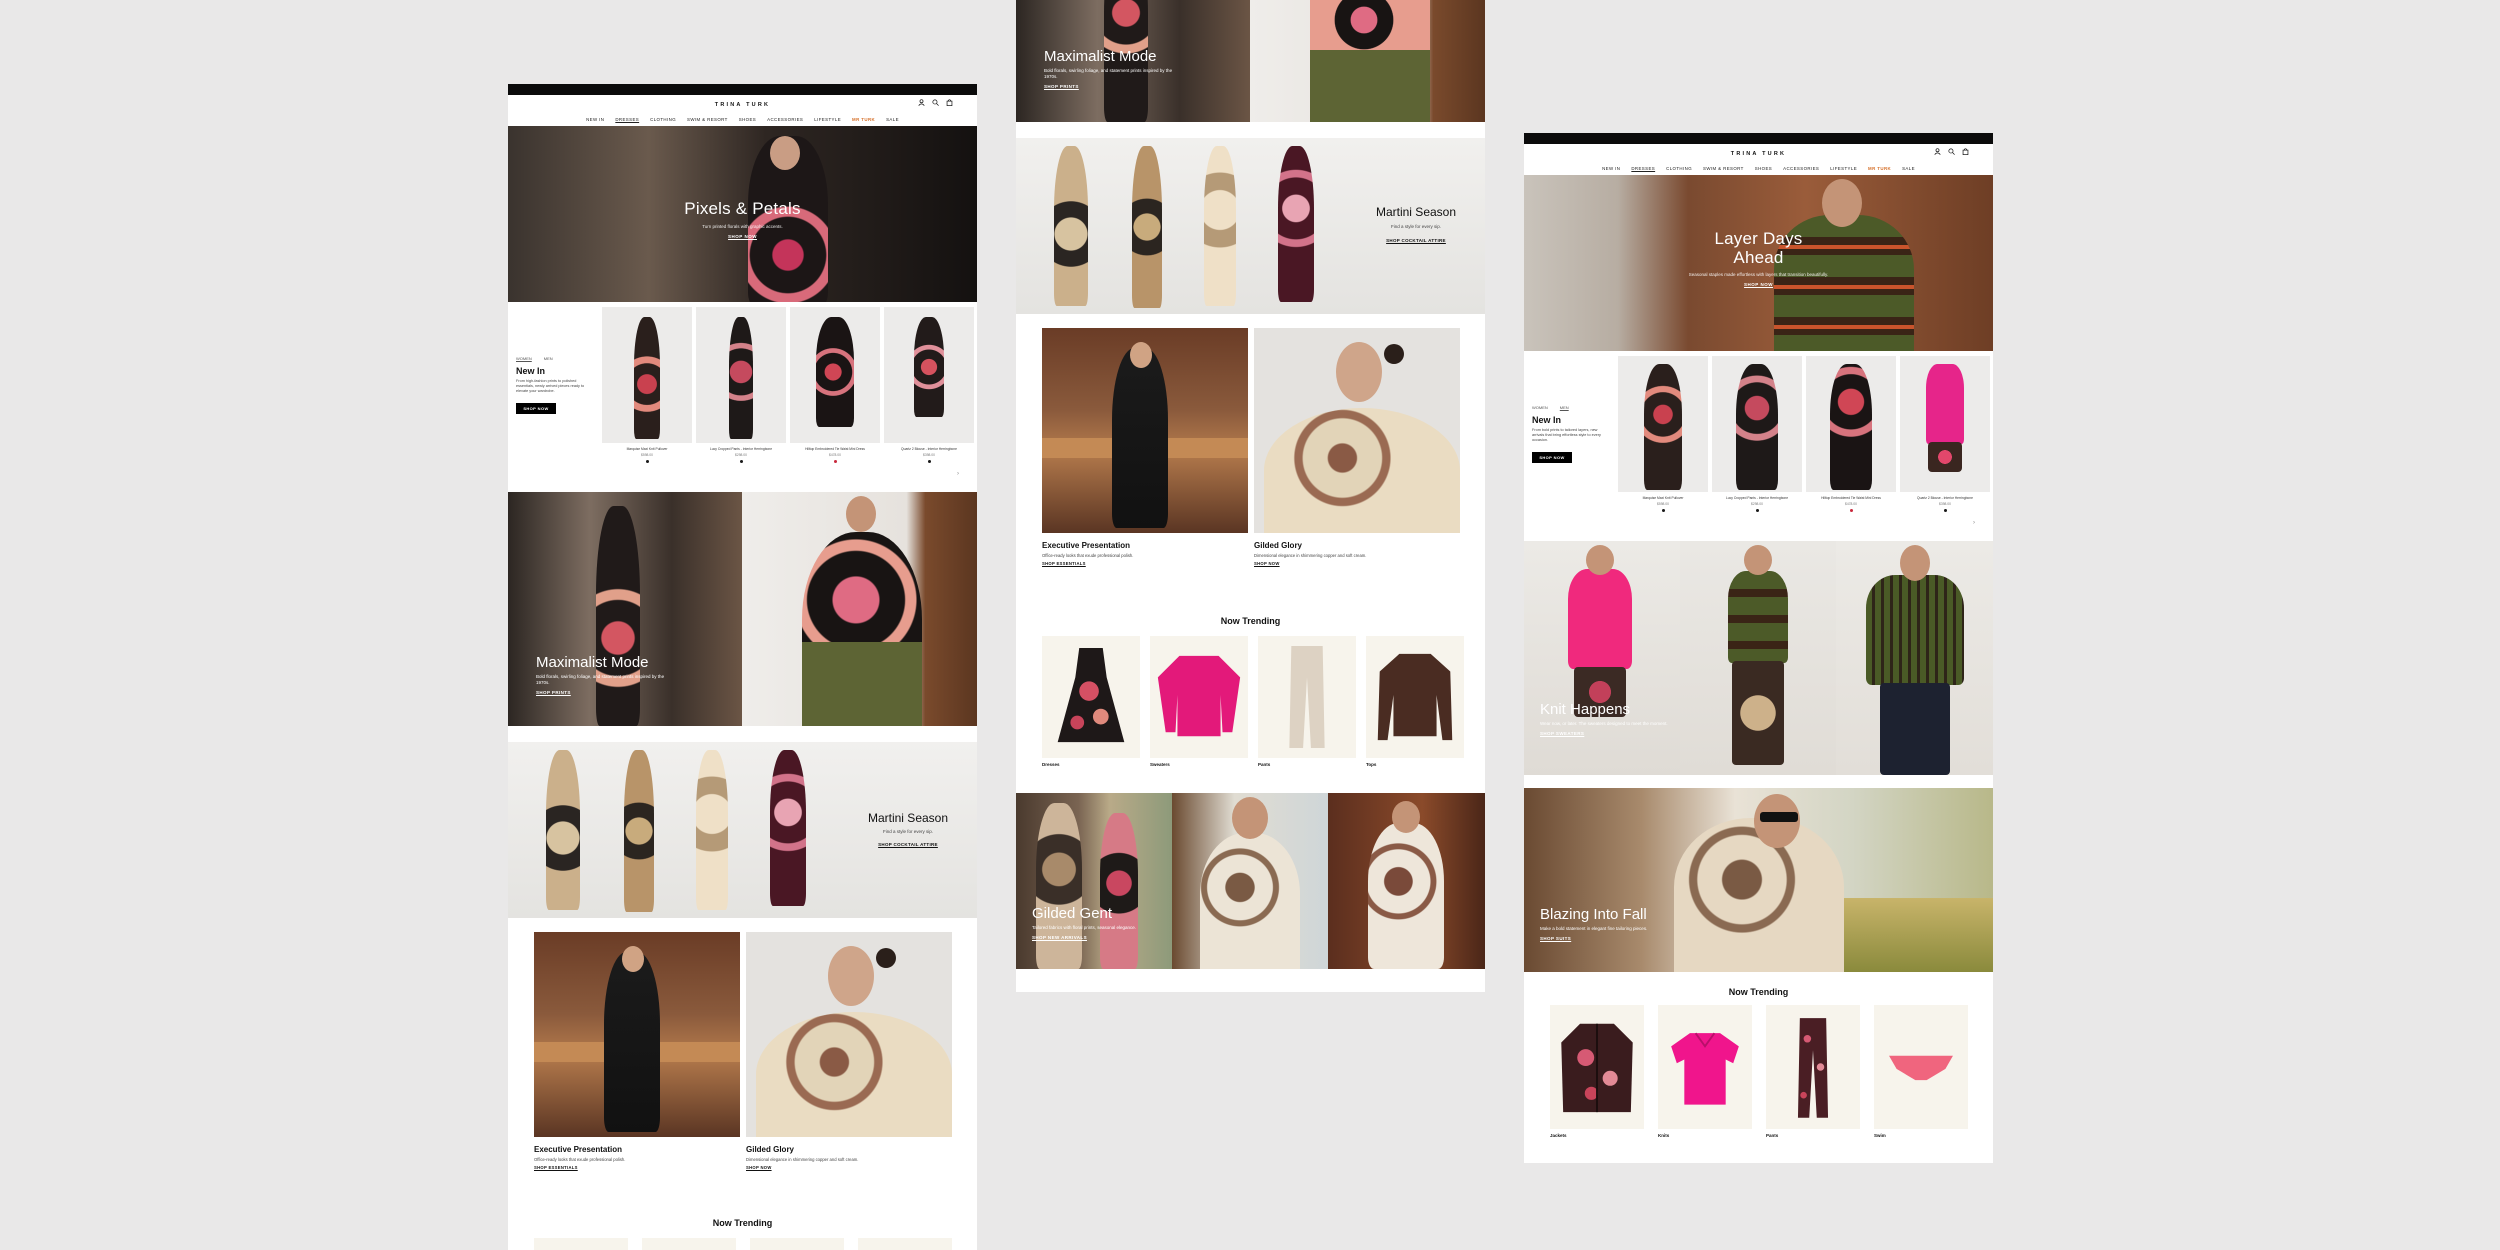 This screenshot has height=1250, width=2500. I want to click on nav-new-in: NEW IN, so click(595, 119).